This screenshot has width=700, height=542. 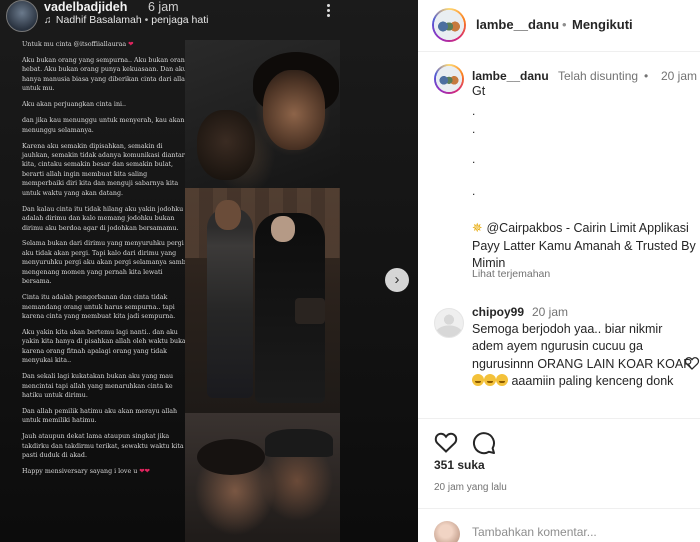 I want to click on star-icon: ✵, so click(x=477, y=228).